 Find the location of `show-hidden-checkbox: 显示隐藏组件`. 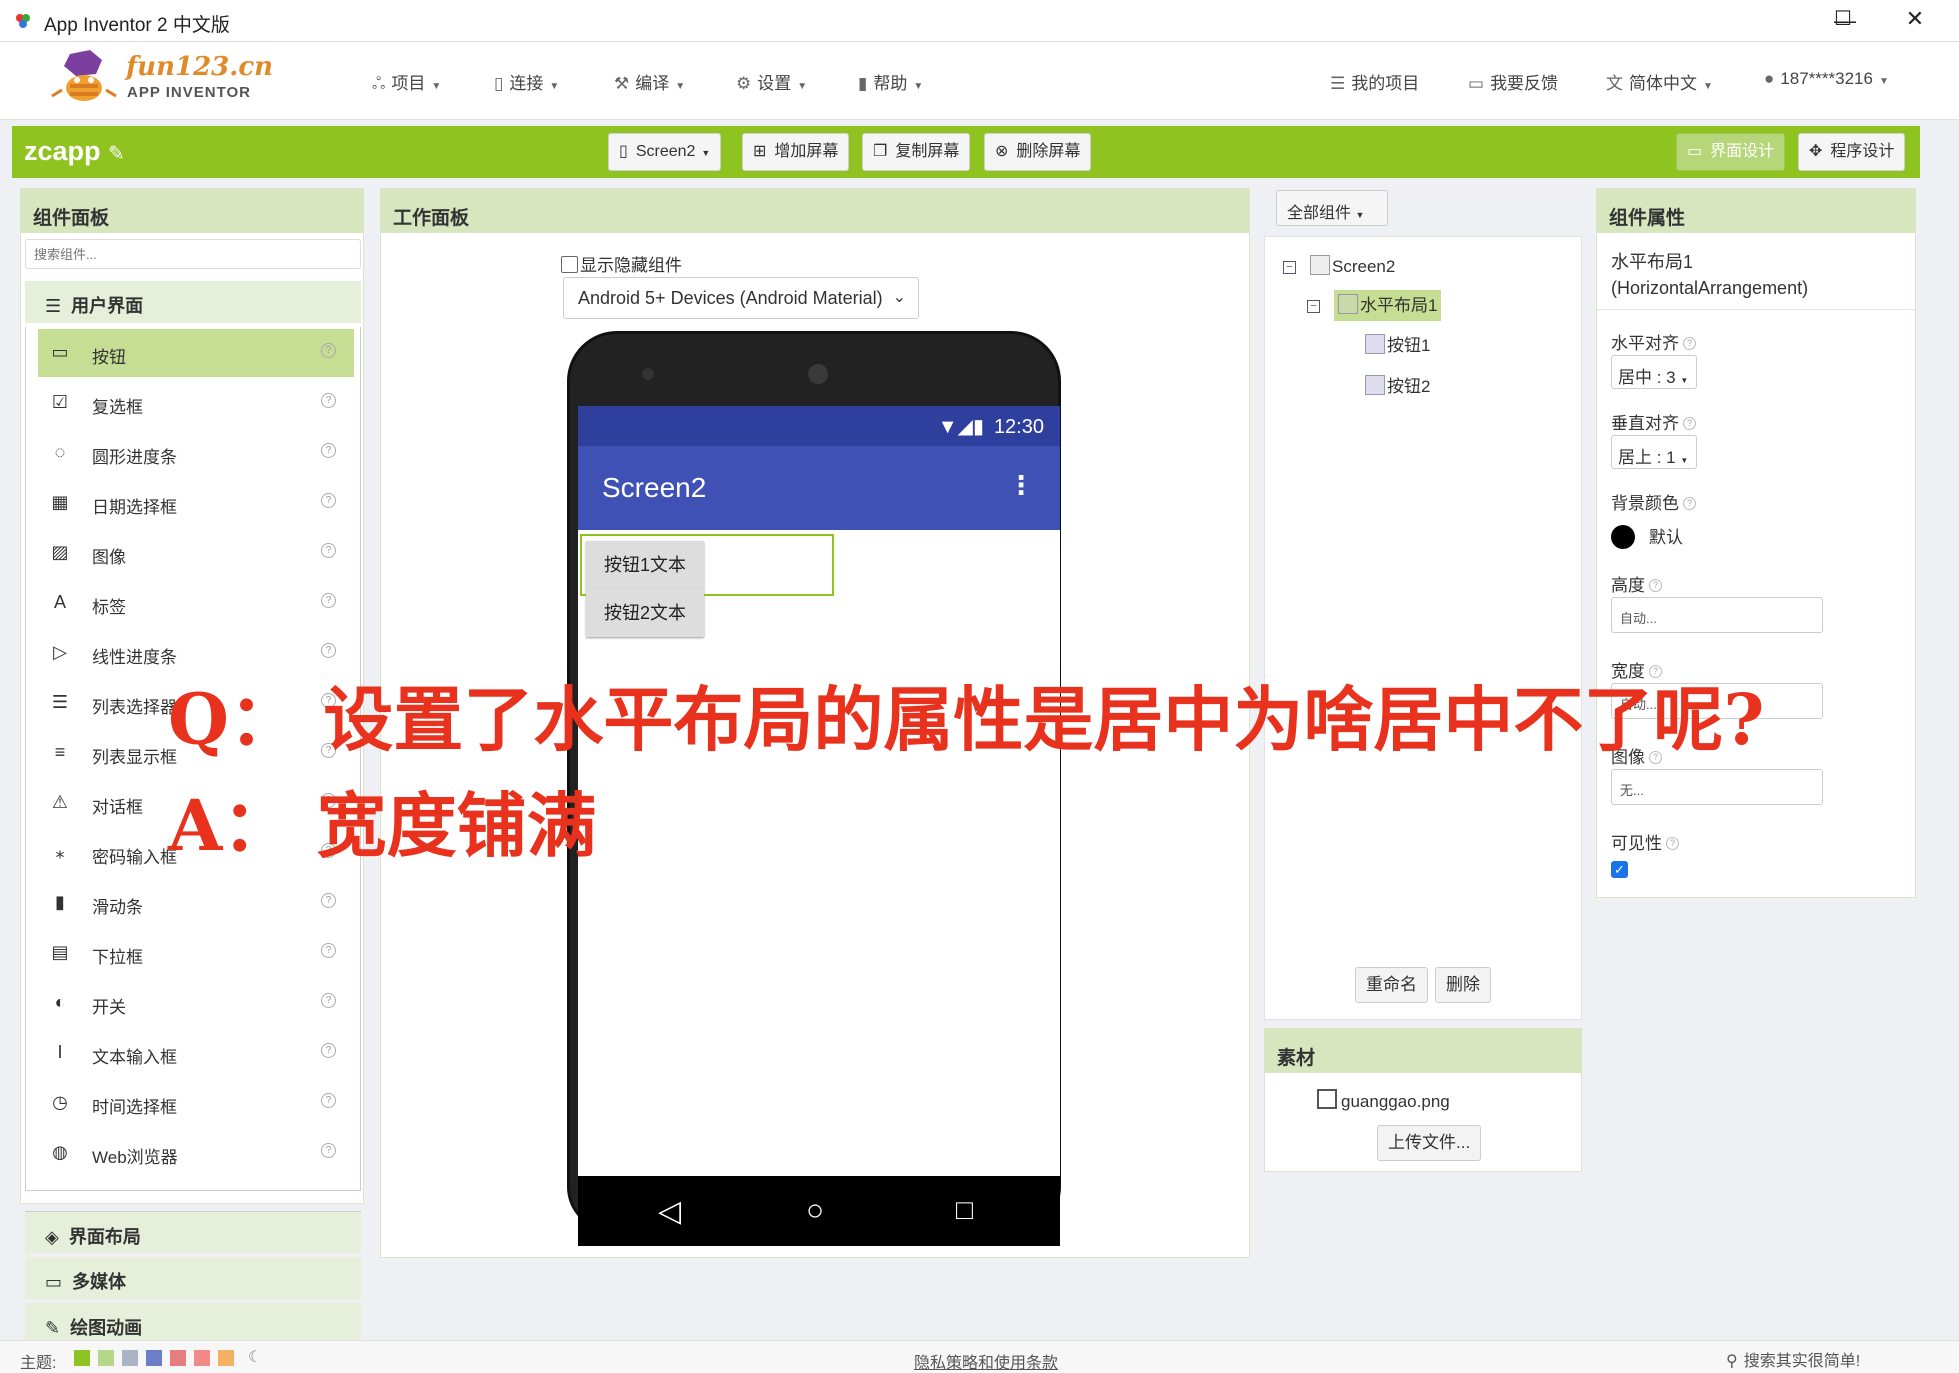

show-hidden-checkbox: 显示隐藏组件 is located at coordinates (621, 263).